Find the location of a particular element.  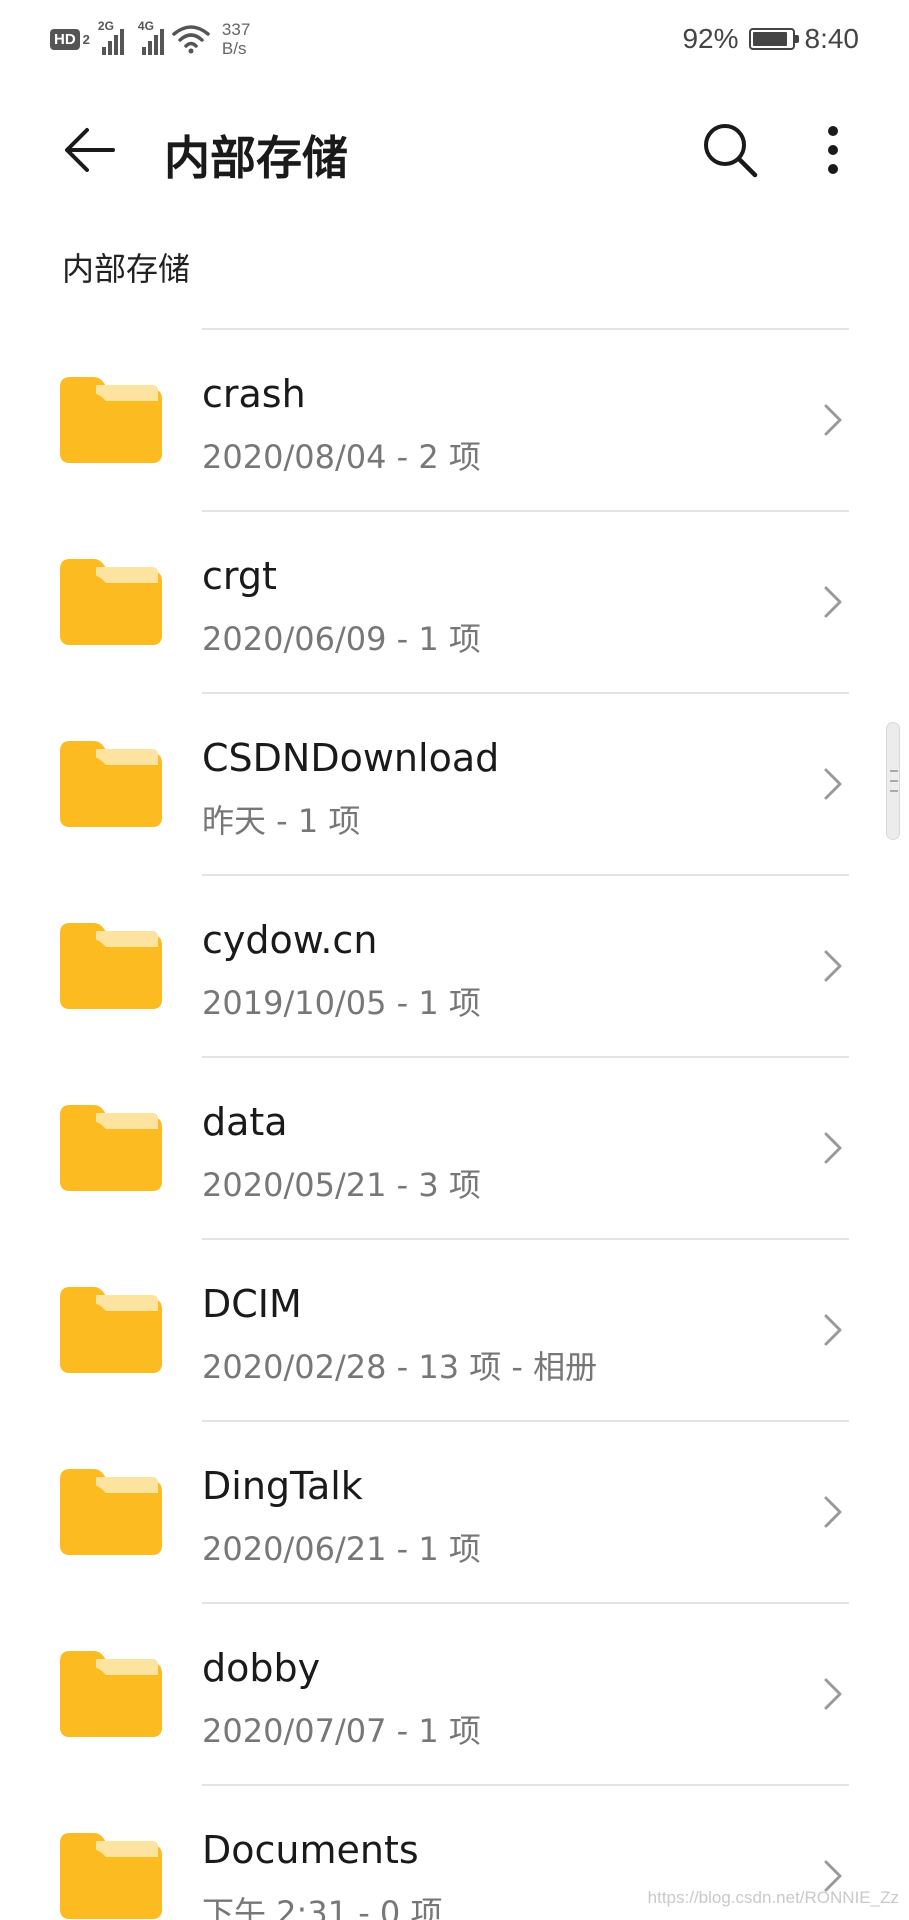

folder-meta: 2020/06/09 - 1 项 is located at coordinates (341, 639).